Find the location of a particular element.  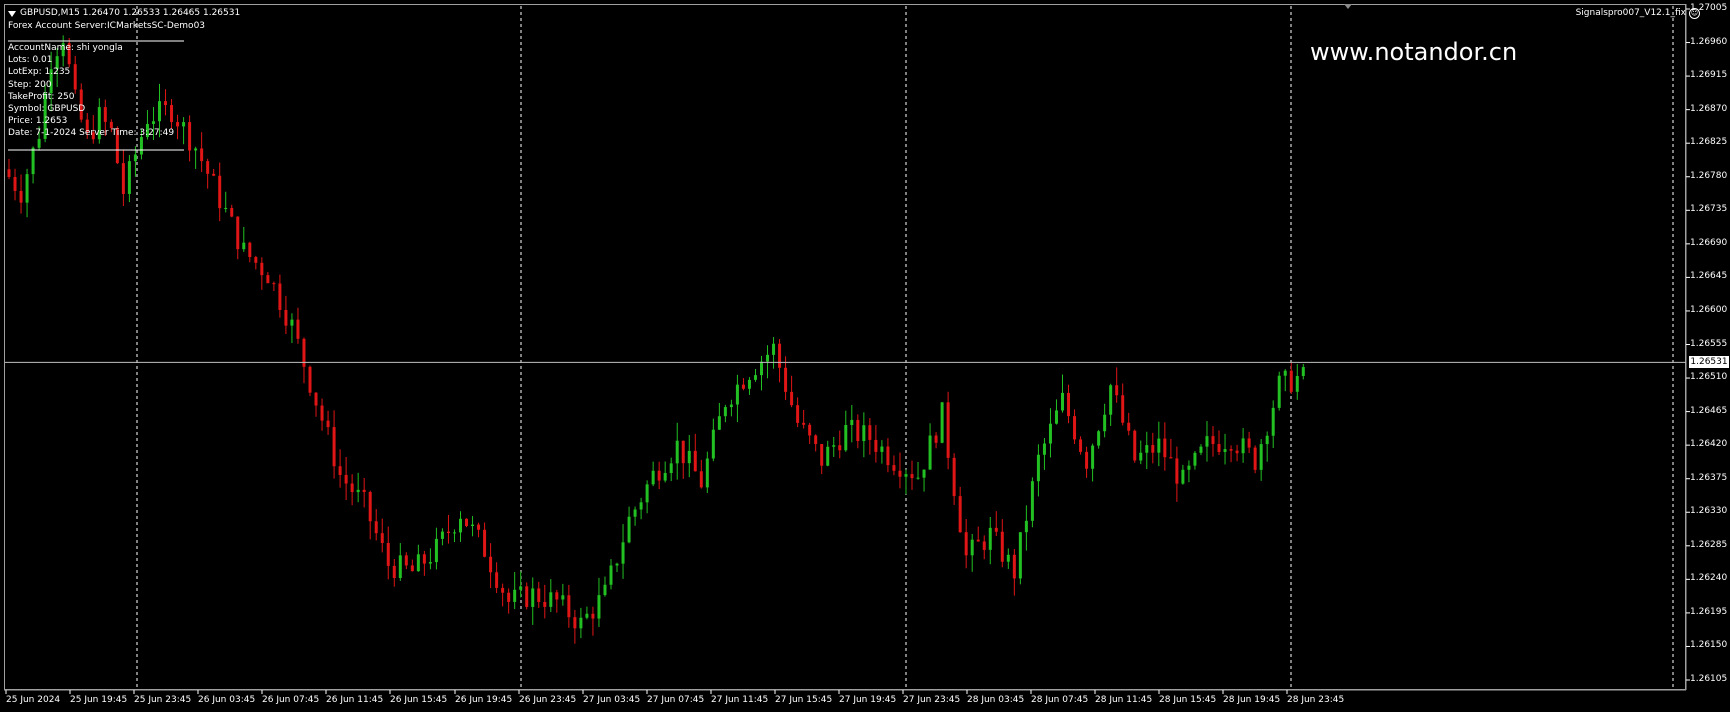

price-tick-label: 1.26780 is located at coordinates (1709, 175).